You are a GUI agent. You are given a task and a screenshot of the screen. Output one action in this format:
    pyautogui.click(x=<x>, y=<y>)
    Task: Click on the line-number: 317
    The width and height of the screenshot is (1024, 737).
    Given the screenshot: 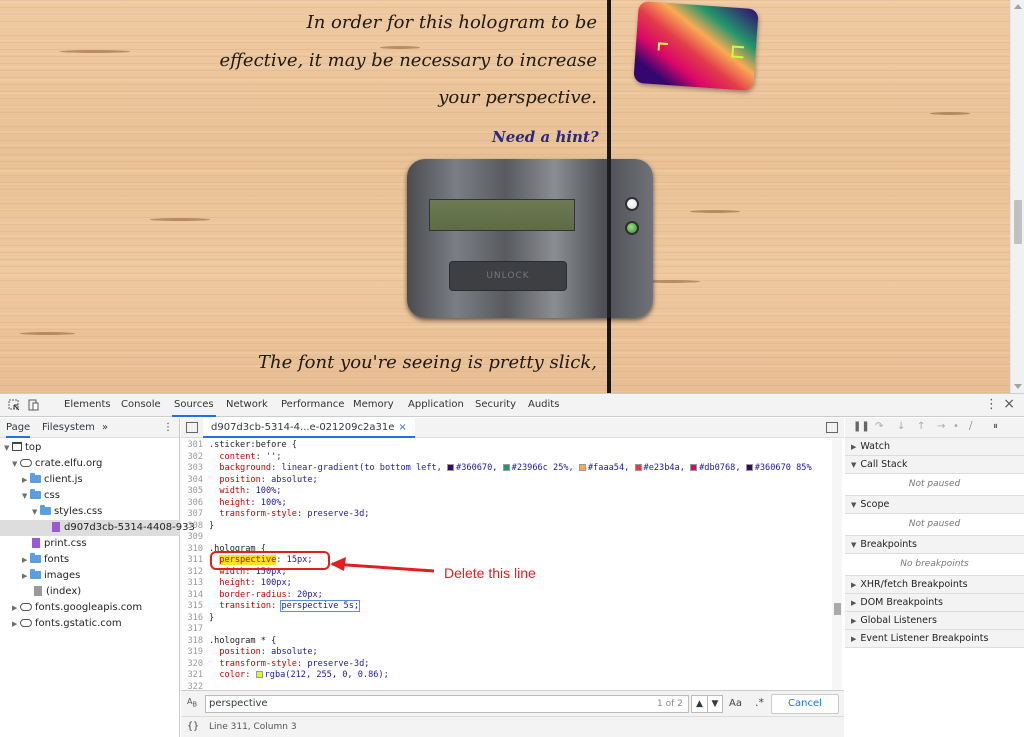 What is the action you would take?
    pyautogui.click(x=192, y=630)
    